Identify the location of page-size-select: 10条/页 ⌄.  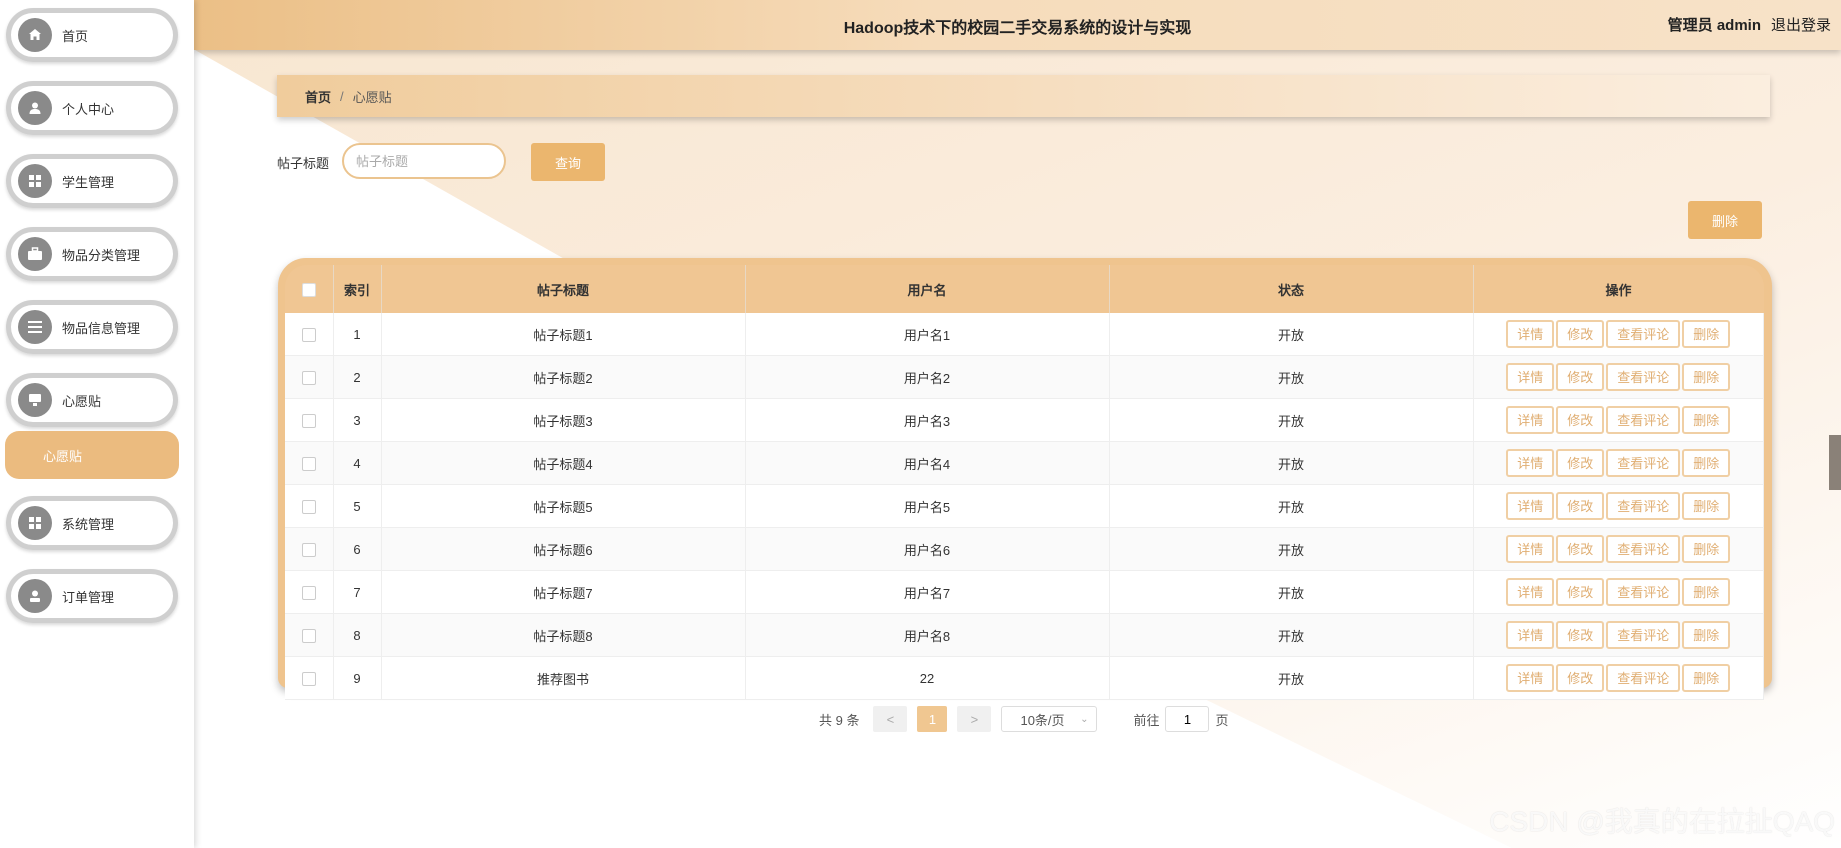
(1049, 719).